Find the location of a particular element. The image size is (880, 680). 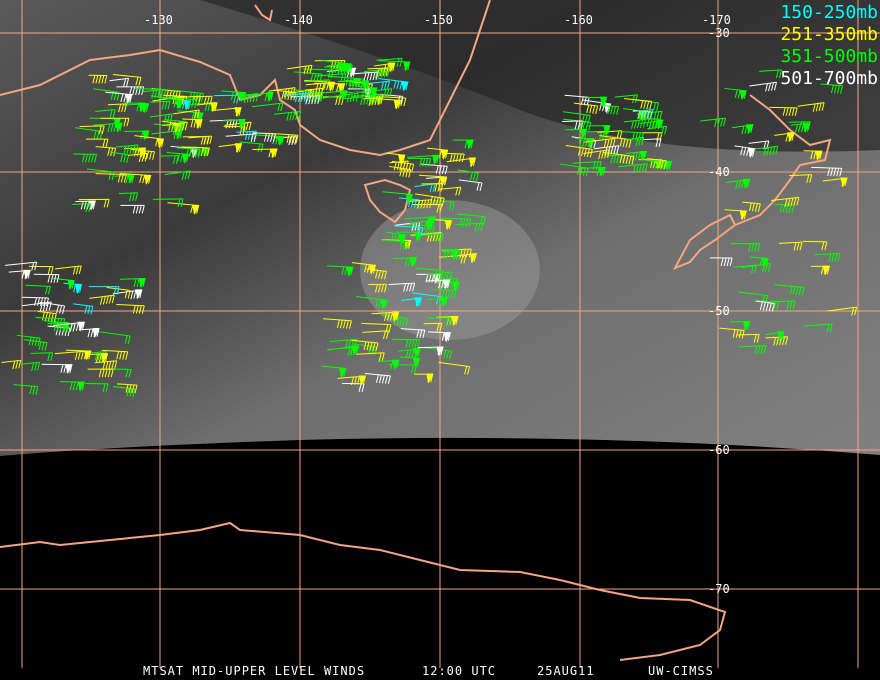

legend-150-250: 150-250mb is located at coordinates (829, 12).